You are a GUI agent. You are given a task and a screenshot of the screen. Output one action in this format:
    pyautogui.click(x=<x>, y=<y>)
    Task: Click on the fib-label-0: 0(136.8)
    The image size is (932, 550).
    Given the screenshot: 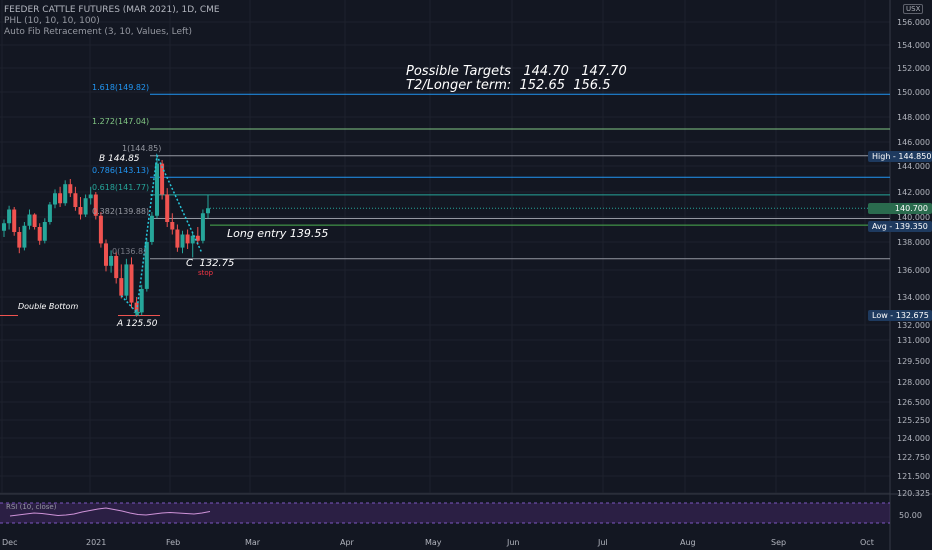 What is the action you would take?
    pyautogui.click(x=129, y=251)
    